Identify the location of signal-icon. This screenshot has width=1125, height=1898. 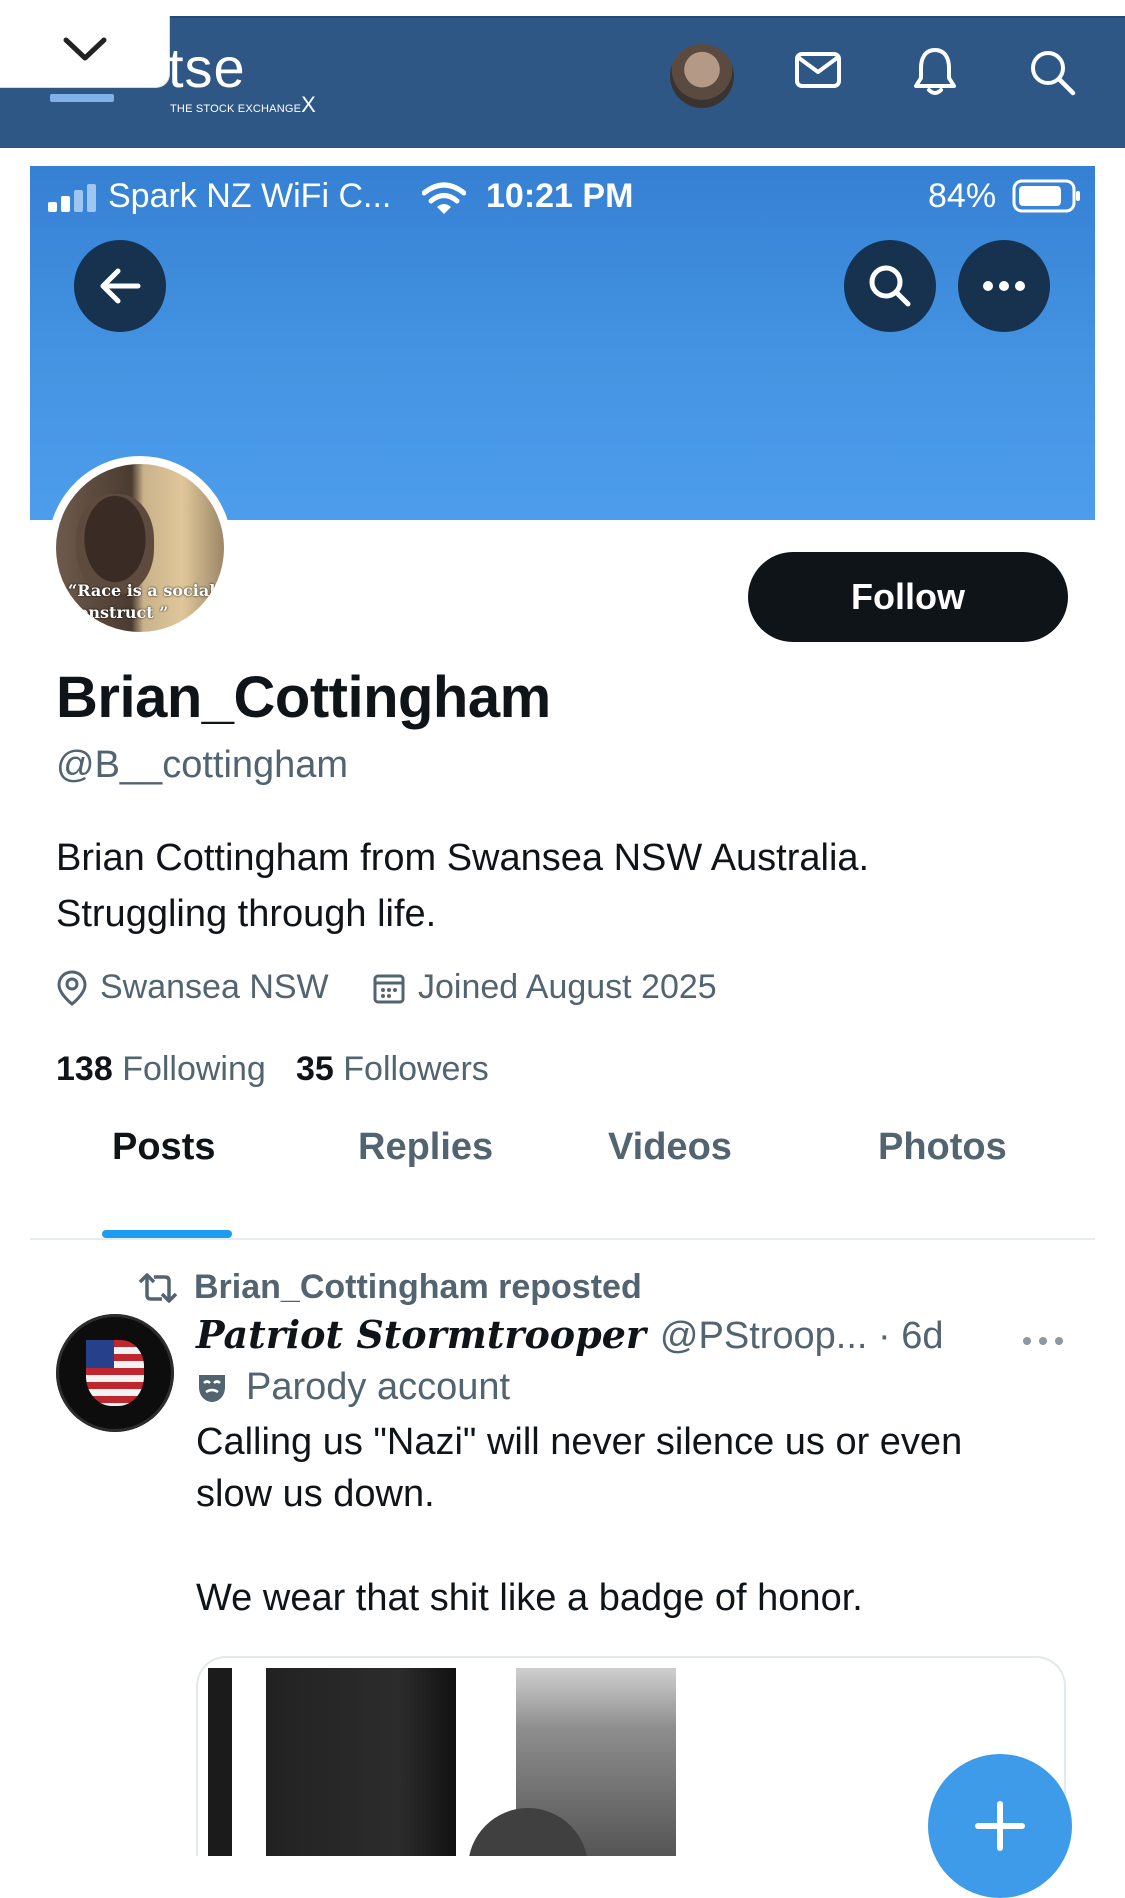
(72, 198).